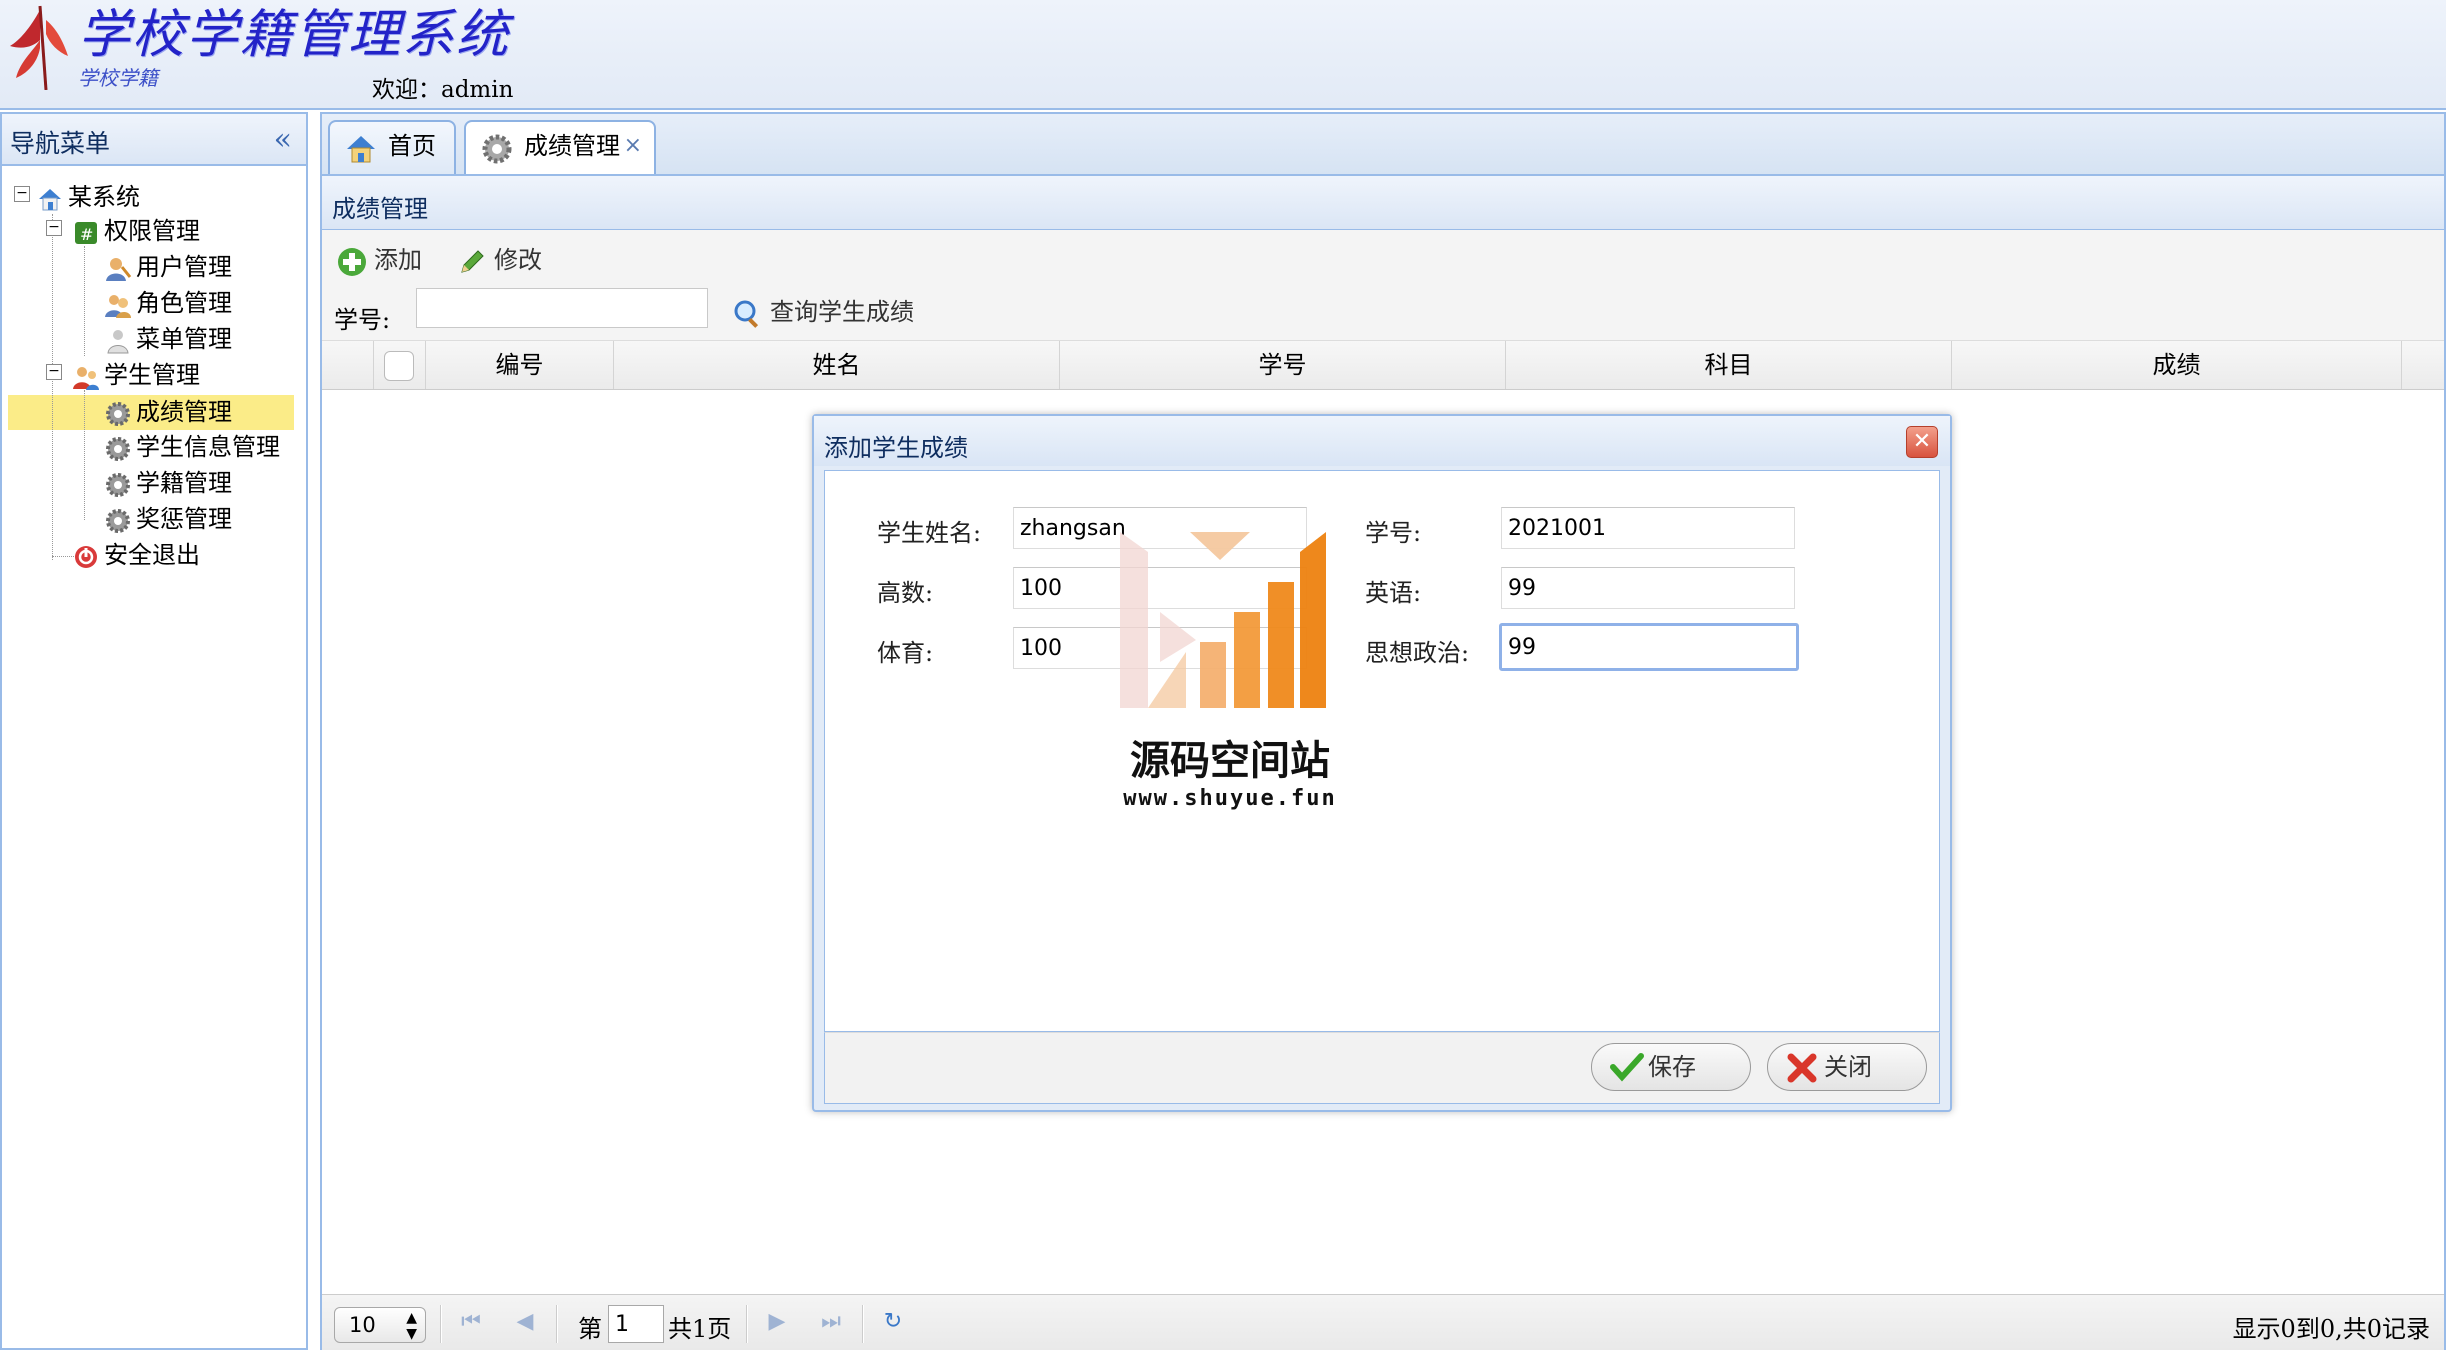 Image resolution: width=2446 pixels, height=1350 pixels. Describe the element at coordinates (572, 146) in the screenshot. I see `tab-label: 成绩管理` at that location.